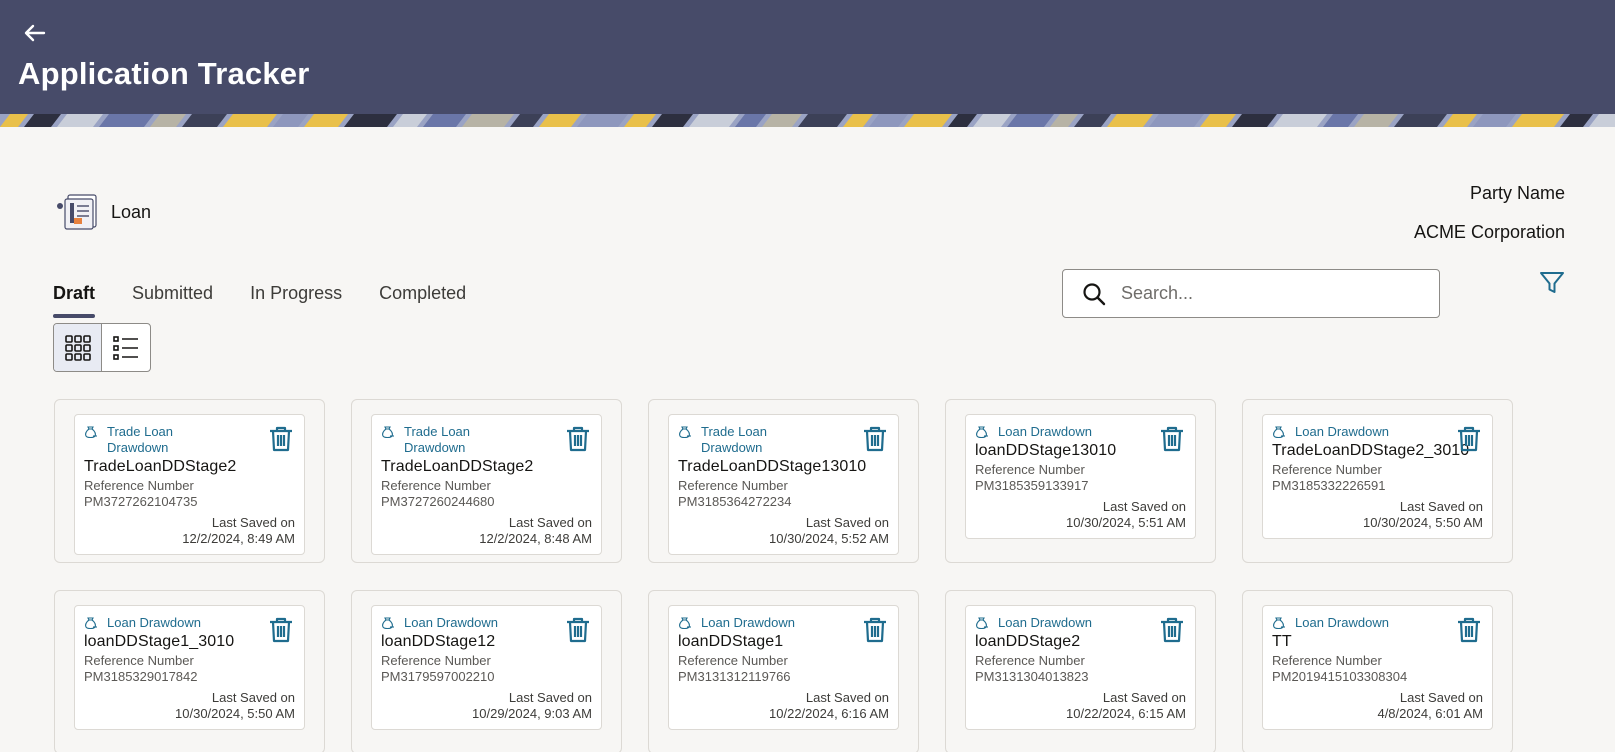 The image size is (1615, 752). What do you see at coordinates (1517, 193) in the screenshot?
I see `party-name-label: Party Name` at bounding box center [1517, 193].